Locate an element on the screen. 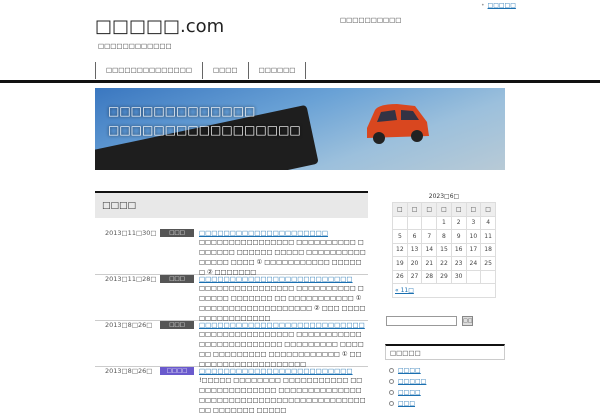 This screenshot has height=416, width=600. calendar-prev-cell: « 11□ is located at coordinates (444, 290).